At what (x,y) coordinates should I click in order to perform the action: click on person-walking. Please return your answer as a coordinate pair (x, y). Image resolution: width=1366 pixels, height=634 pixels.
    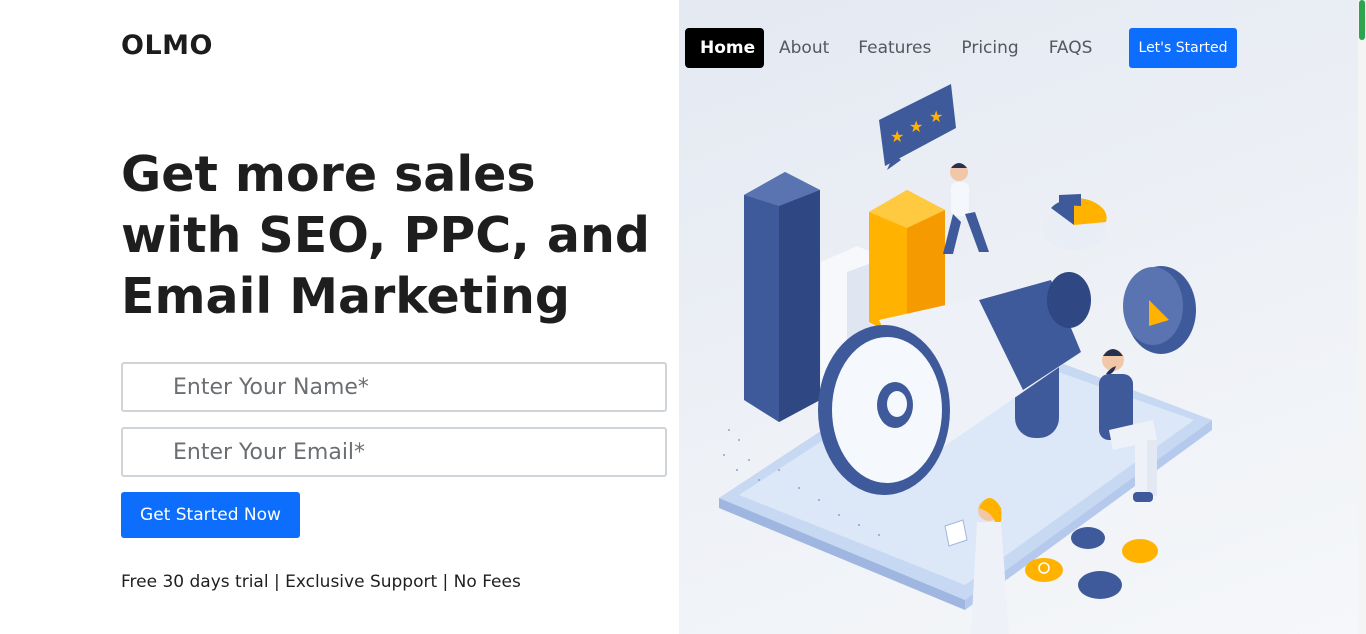
    Looking at the image, I should click on (966, 208).